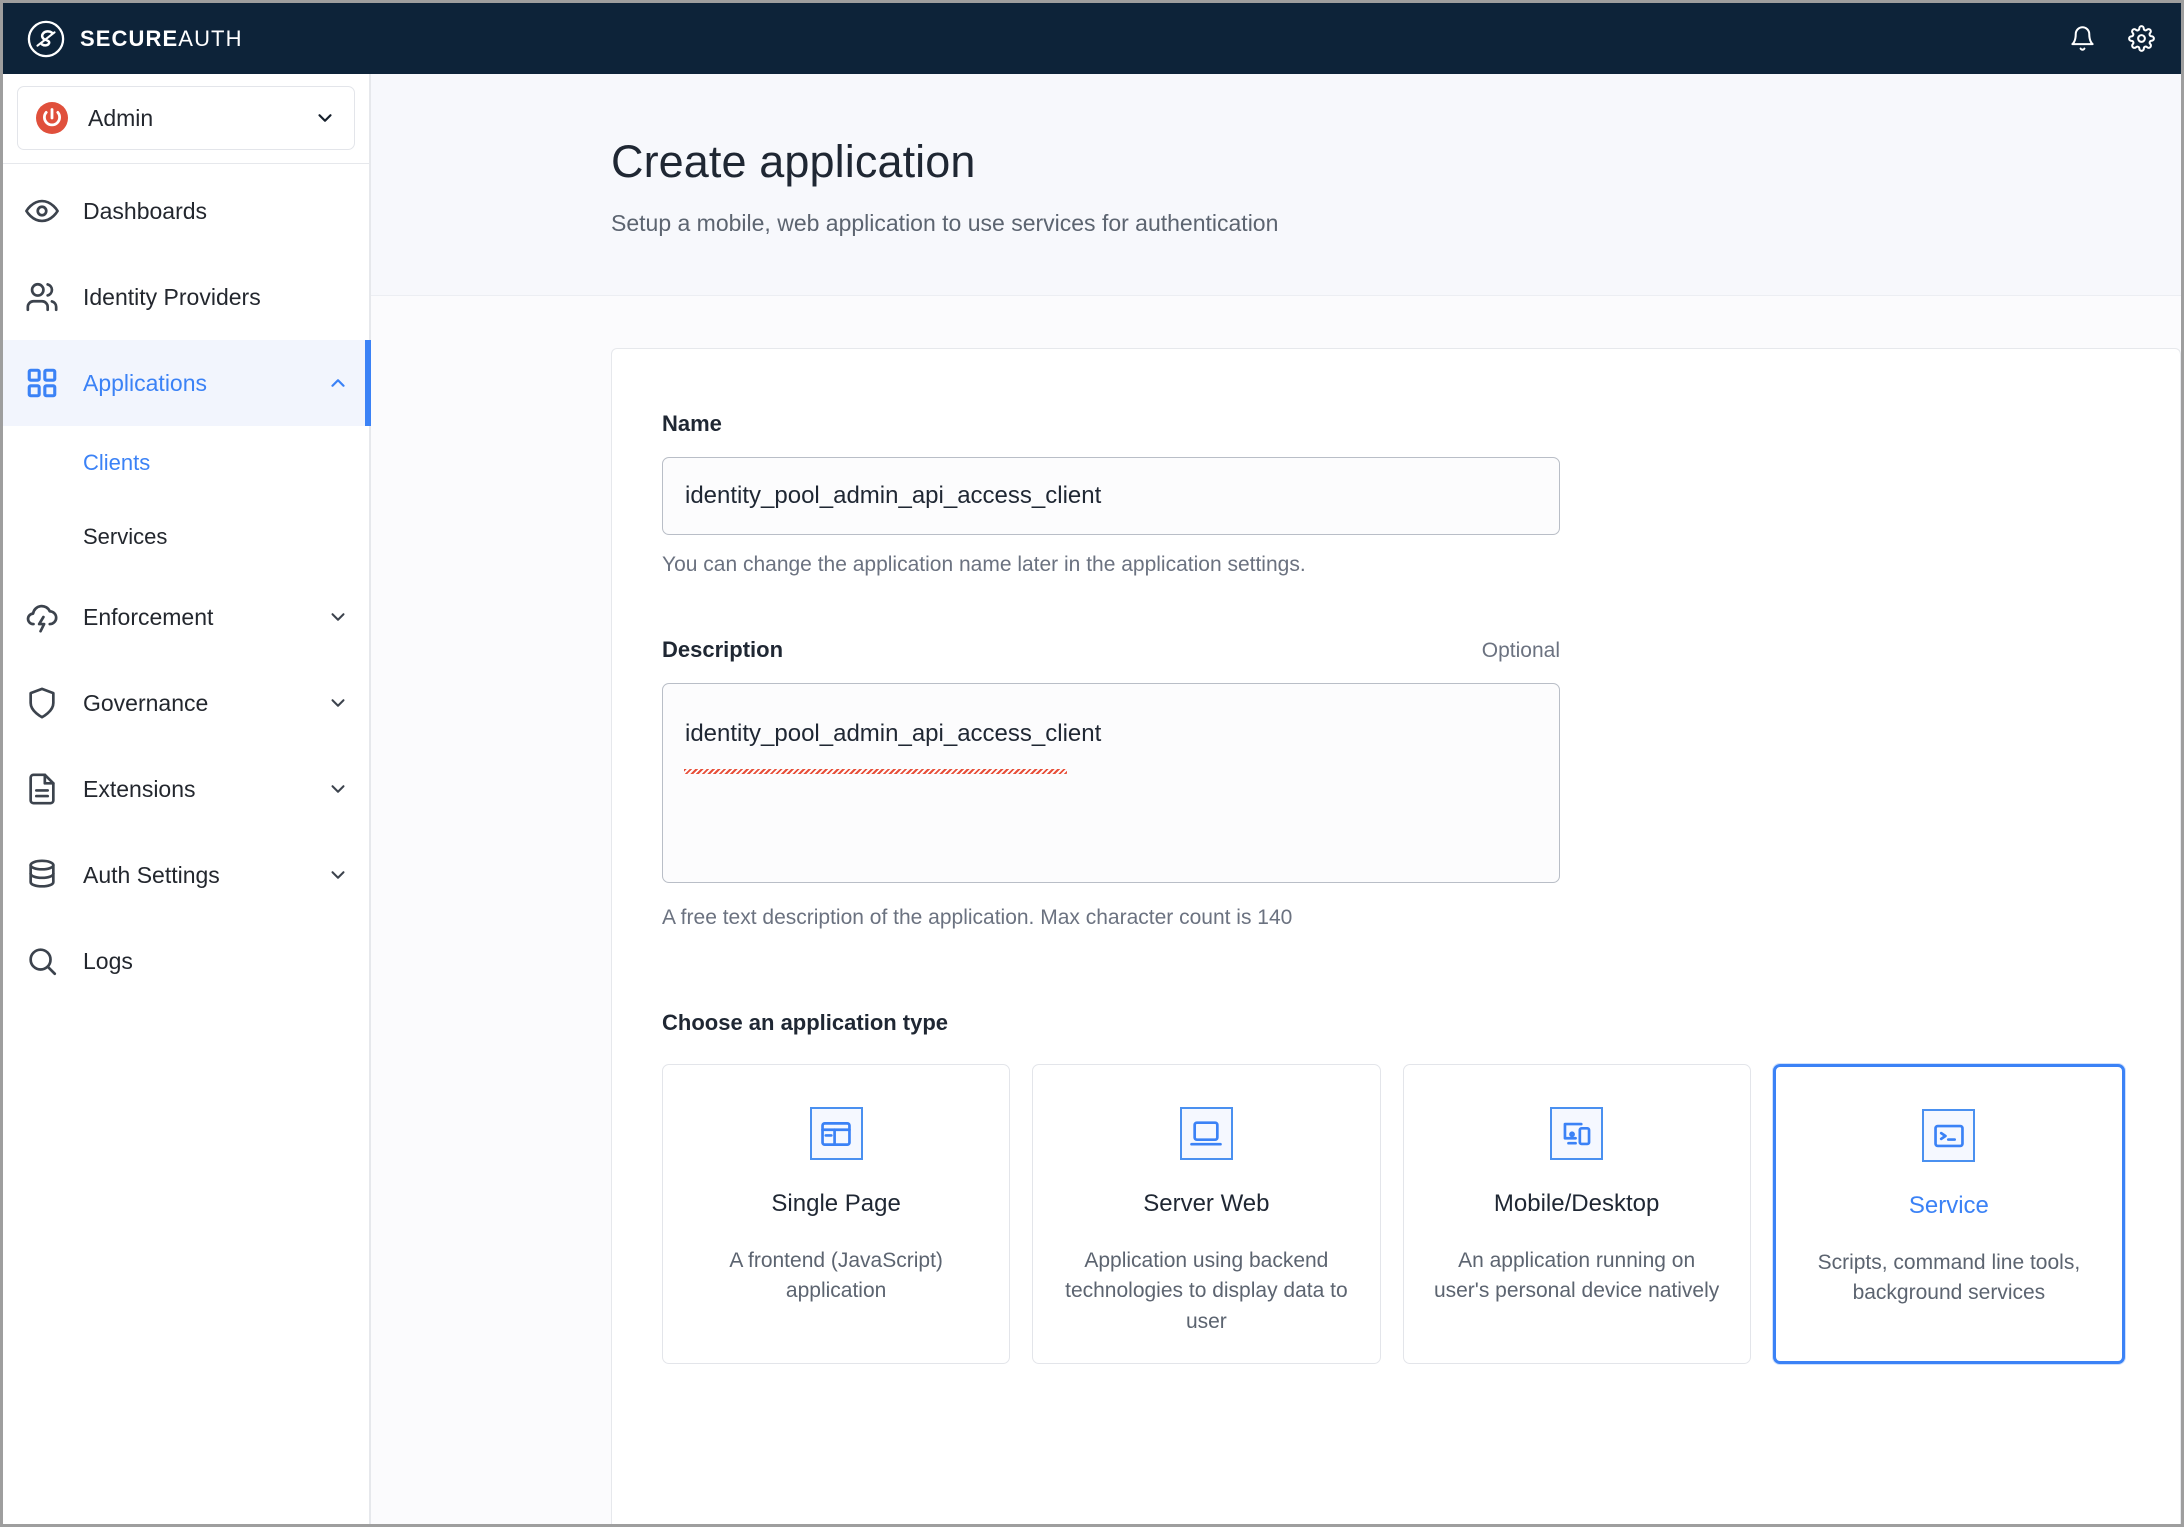 The image size is (2184, 1527). What do you see at coordinates (121, 117) in the screenshot?
I see `account-label: Admin` at bounding box center [121, 117].